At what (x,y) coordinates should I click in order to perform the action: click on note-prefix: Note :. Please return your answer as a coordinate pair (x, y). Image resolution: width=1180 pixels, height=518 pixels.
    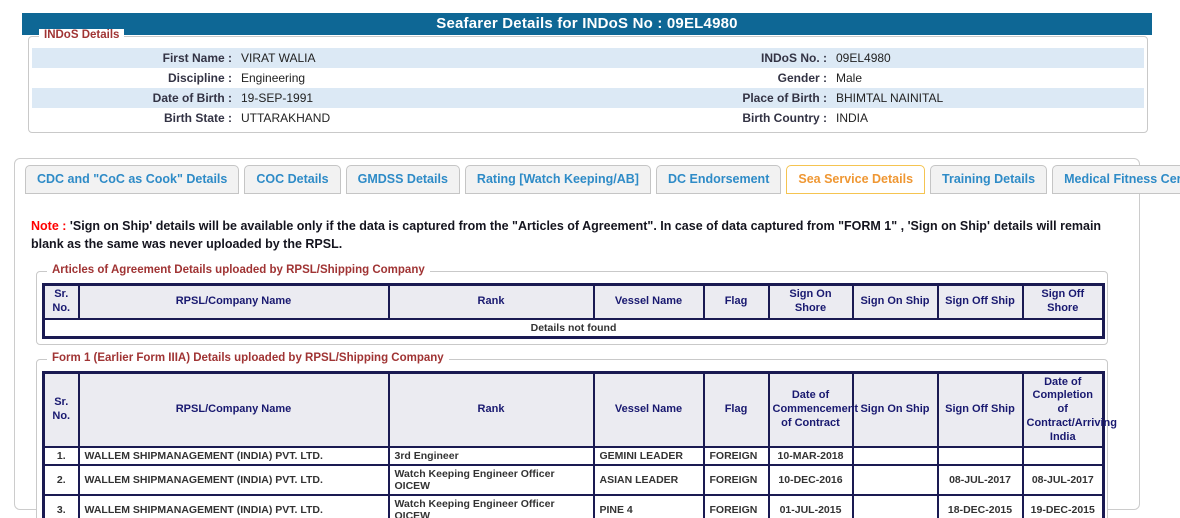
    Looking at the image, I should click on (49, 226).